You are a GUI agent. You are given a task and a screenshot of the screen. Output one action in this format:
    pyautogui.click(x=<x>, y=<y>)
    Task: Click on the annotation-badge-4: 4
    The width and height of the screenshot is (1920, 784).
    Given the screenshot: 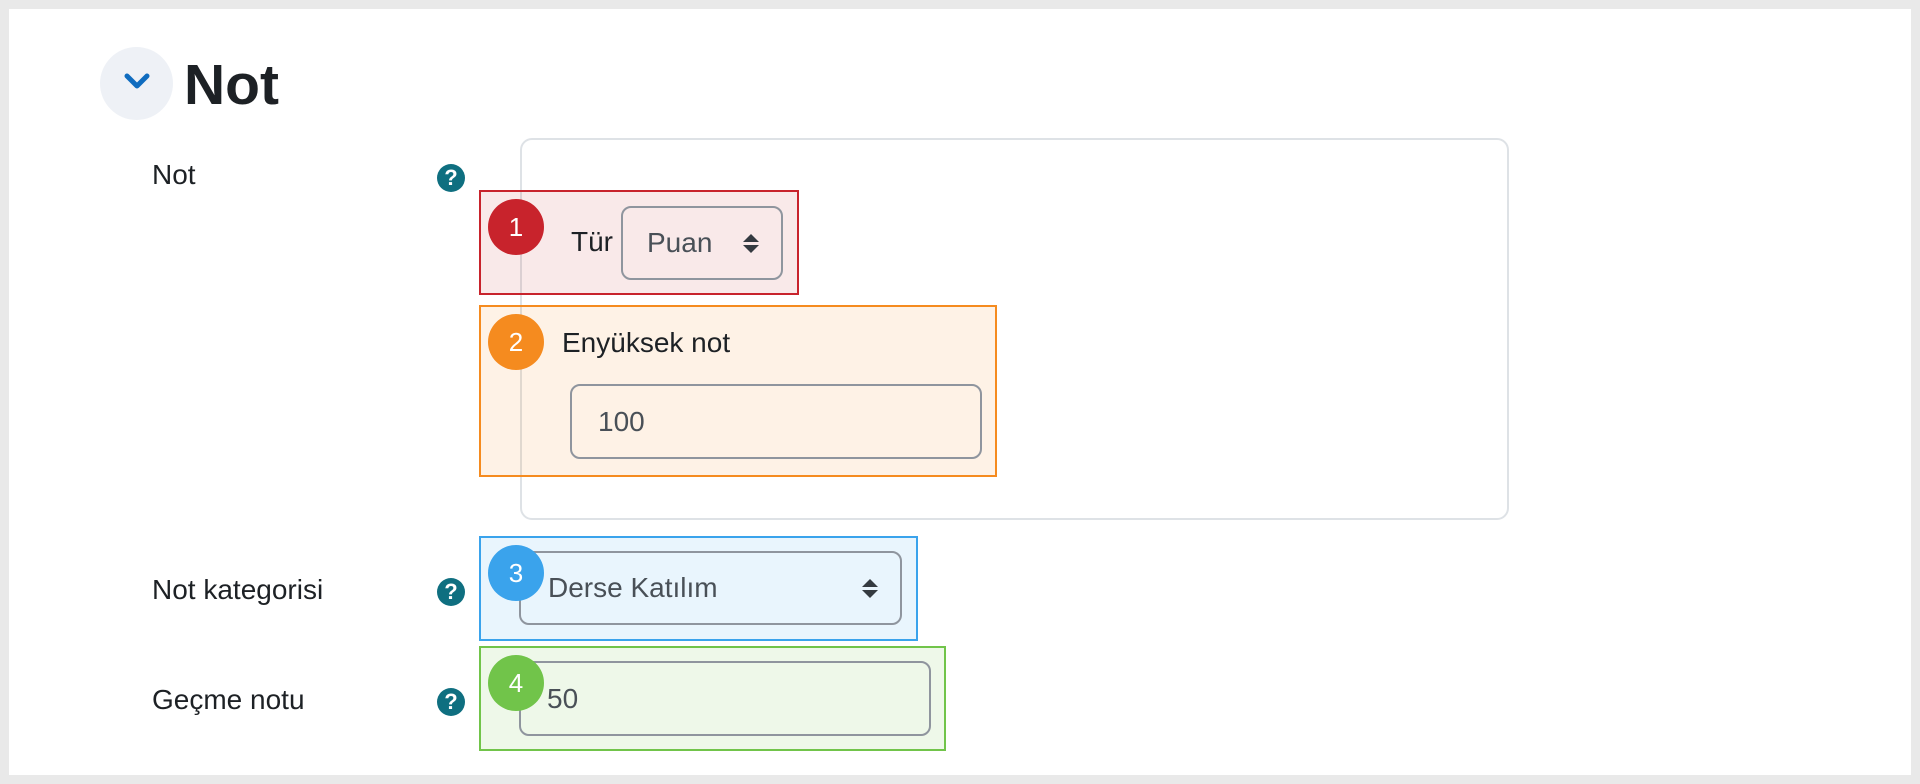 What is the action you would take?
    pyautogui.click(x=516, y=683)
    